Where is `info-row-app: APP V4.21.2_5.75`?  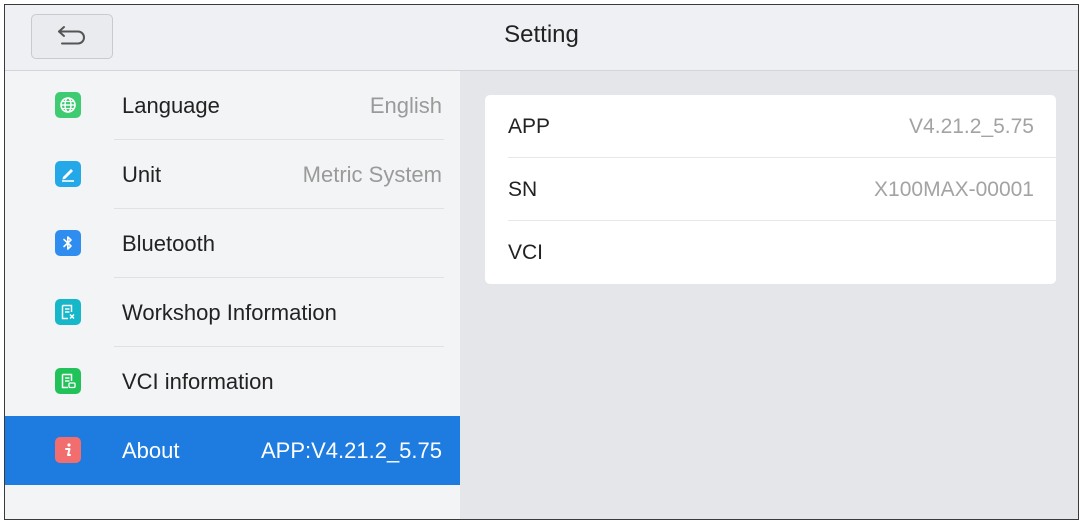 info-row-app: APP V4.21.2_5.75 is located at coordinates (770, 126).